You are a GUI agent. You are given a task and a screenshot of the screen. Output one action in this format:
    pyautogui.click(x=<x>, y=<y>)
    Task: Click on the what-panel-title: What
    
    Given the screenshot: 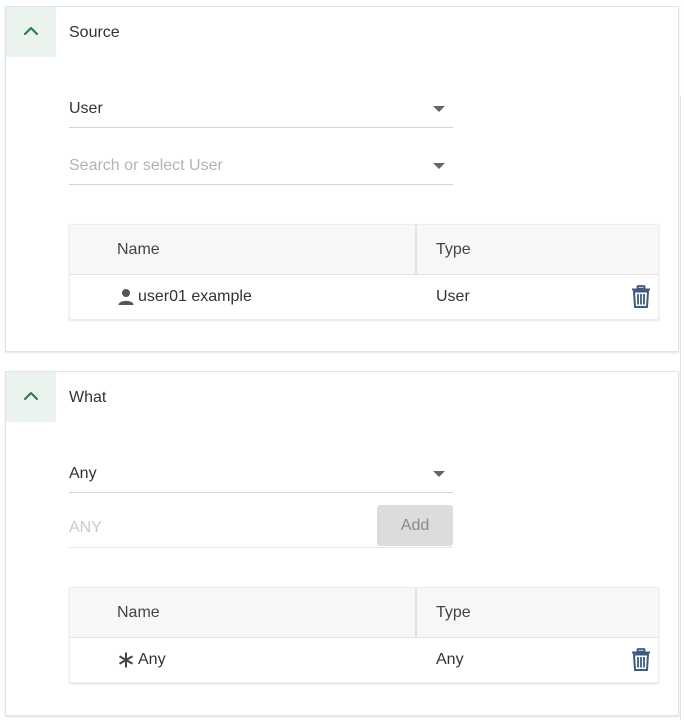 What is the action you would take?
    pyautogui.click(x=88, y=397)
    